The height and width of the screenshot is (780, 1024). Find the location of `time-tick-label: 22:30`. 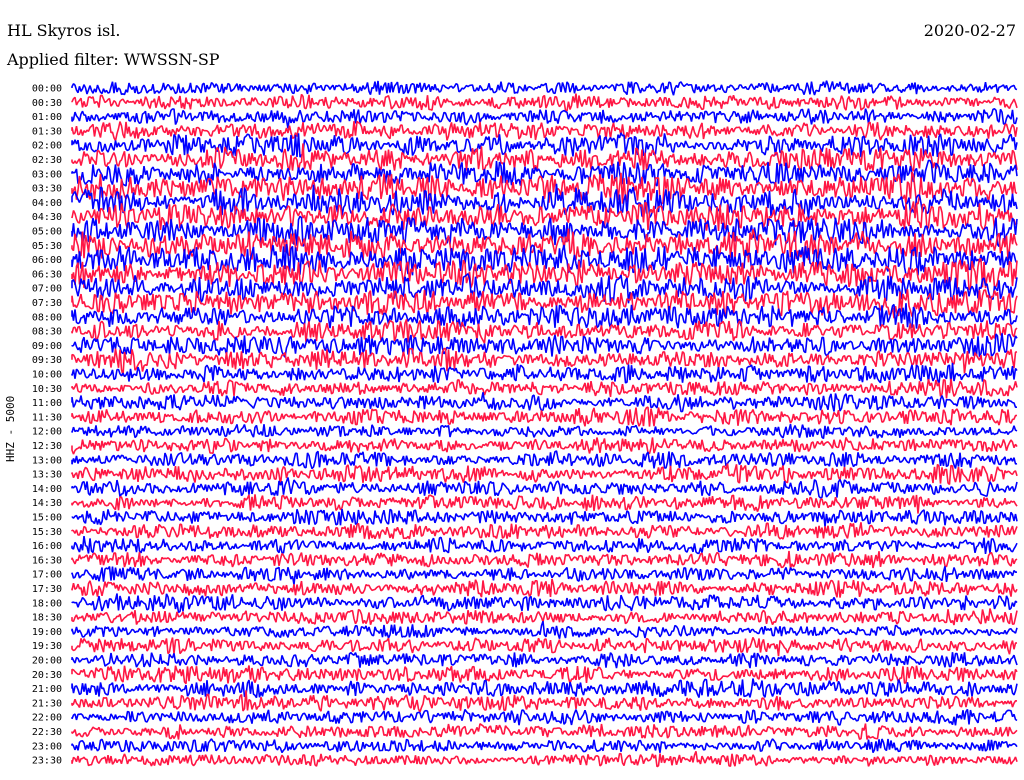

time-tick-label: 22:30 is located at coordinates (47, 732).